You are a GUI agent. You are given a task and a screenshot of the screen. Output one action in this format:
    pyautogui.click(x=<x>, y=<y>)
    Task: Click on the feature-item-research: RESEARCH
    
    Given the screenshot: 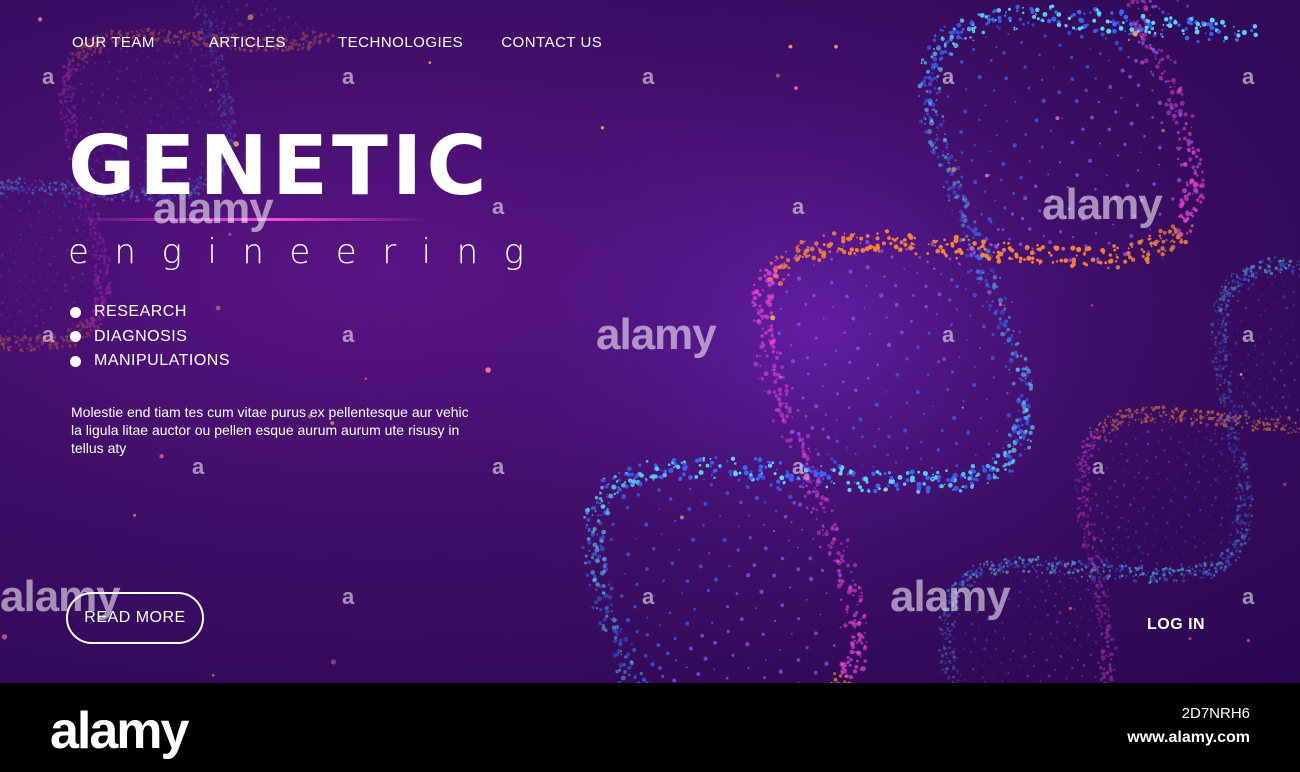 What is the action you would take?
    pyautogui.click(x=150, y=312)
    